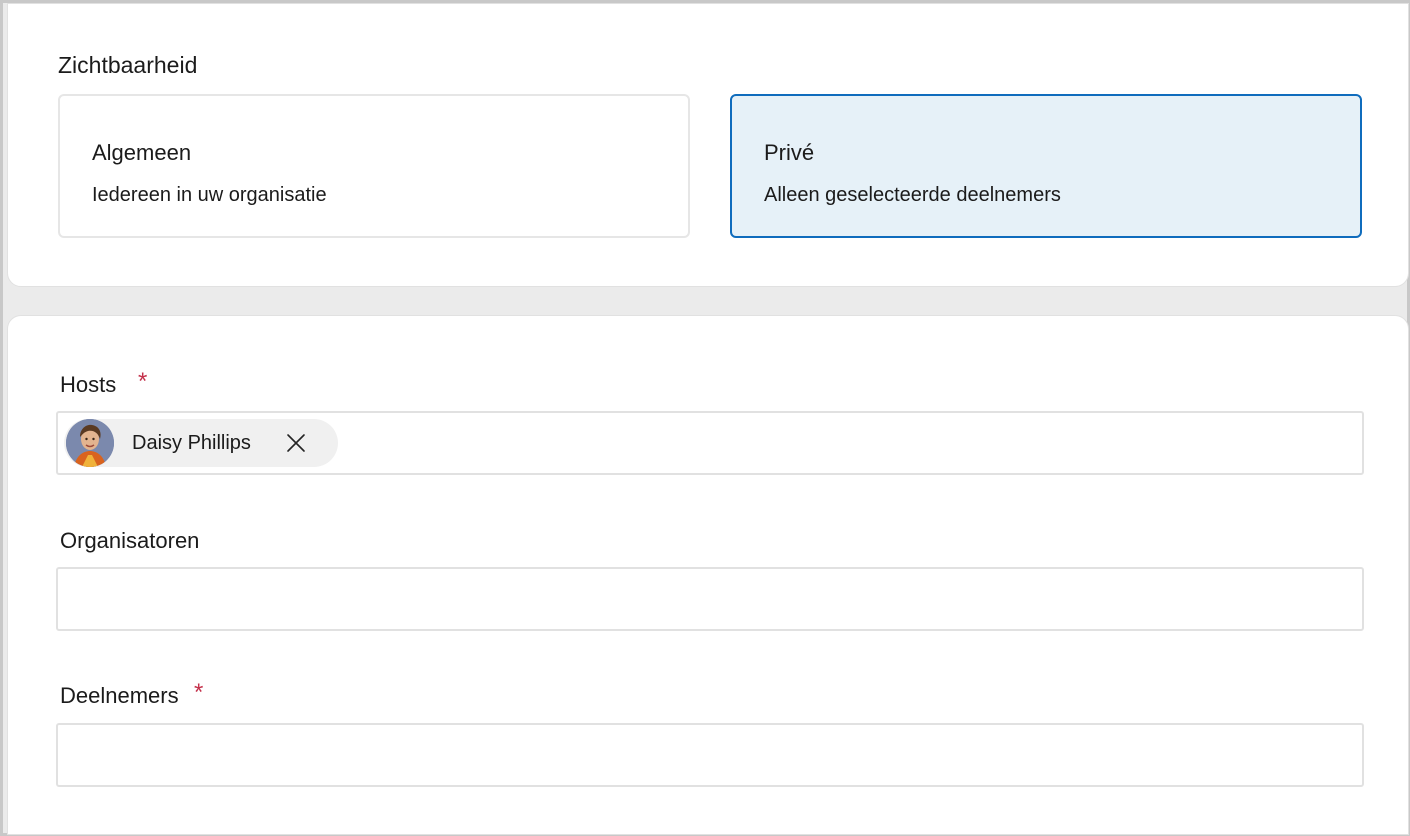 This screenshot has height=836, width=1410. Describe the element at coordinates (88, 384) in the screenshot. I see `hosts-label: Hosts` at that location.